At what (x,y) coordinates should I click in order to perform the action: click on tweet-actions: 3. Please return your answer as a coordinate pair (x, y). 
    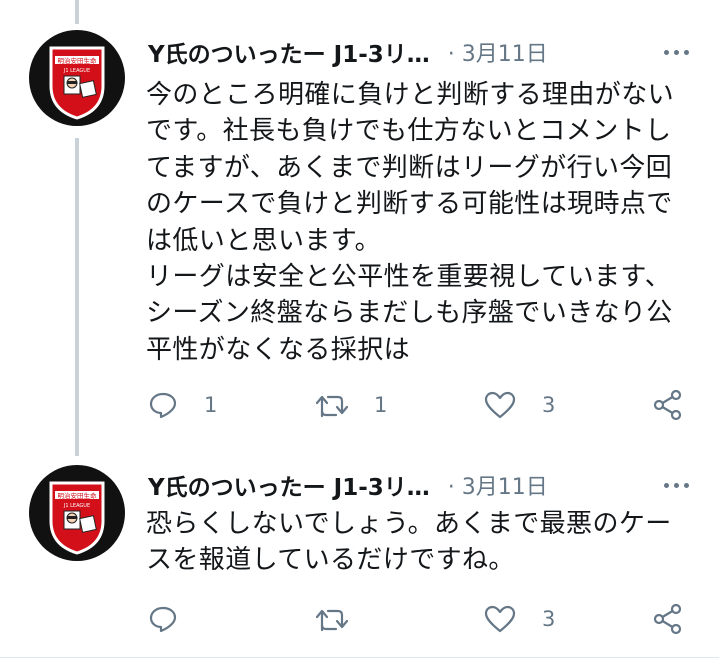
    Looking at the image, I should click on (420, 619).